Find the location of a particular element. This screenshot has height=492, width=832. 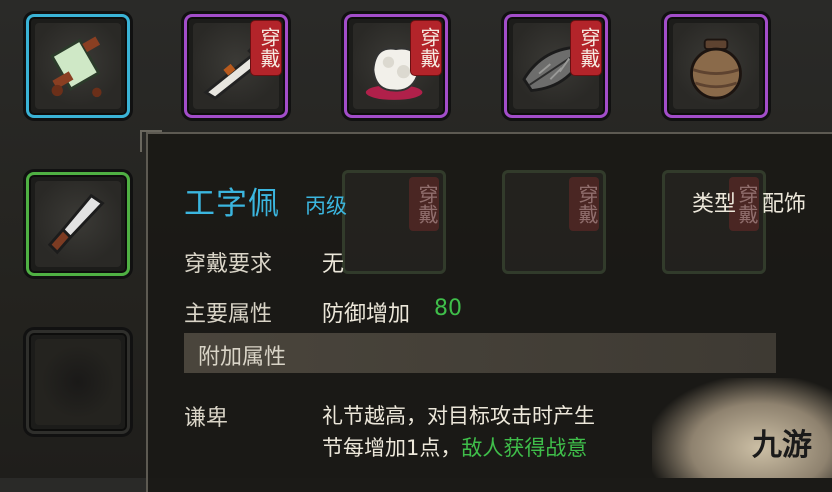

item-grade: 丙级 is located at coordinates (326, 206).